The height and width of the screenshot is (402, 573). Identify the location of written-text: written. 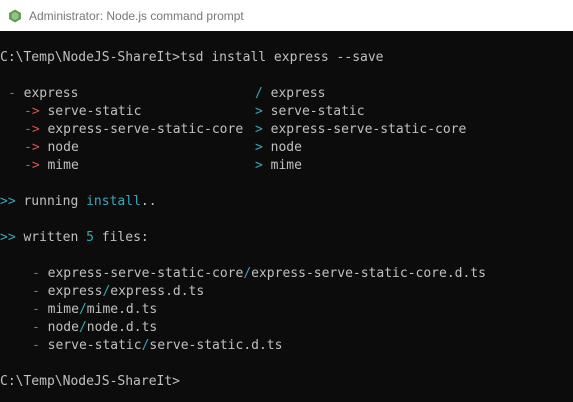
(51, 237).